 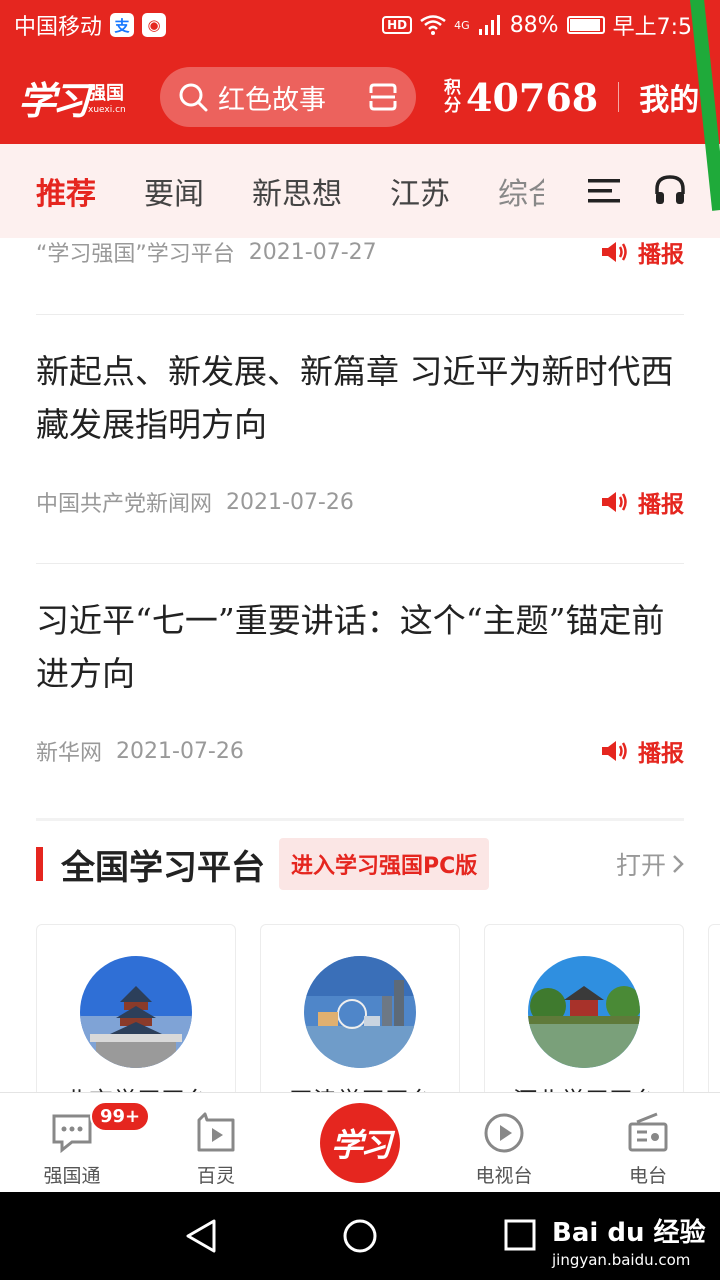 I want to click on platform-section-header: 全国学习平台 进入学习强国PC版 打开, so click(x=360, y=864).